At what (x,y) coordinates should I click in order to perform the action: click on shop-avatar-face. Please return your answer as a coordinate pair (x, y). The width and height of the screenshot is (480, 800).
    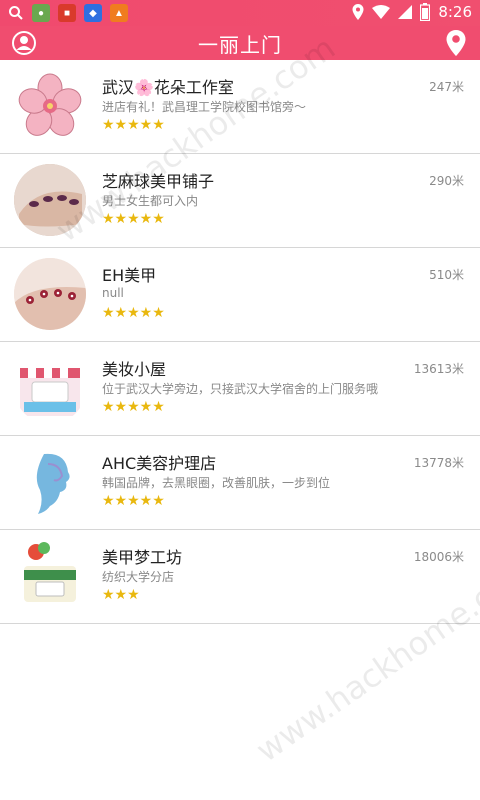
    Looking at the image, I should click on (50, 482).